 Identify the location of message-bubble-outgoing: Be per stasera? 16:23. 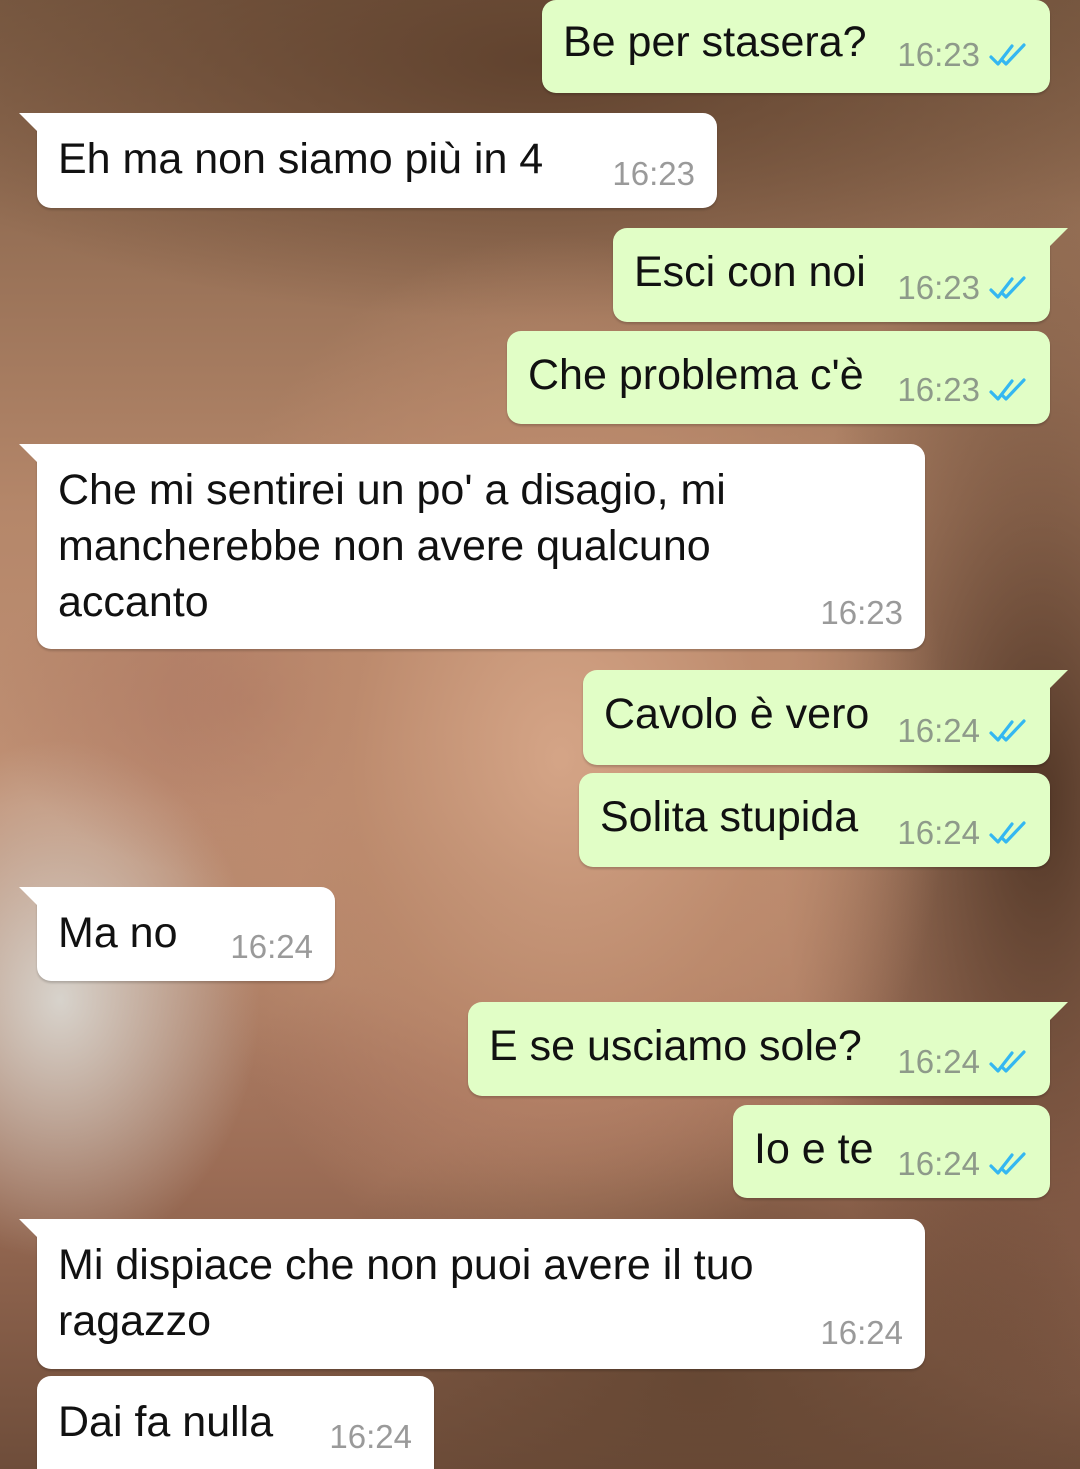
(796, 46).